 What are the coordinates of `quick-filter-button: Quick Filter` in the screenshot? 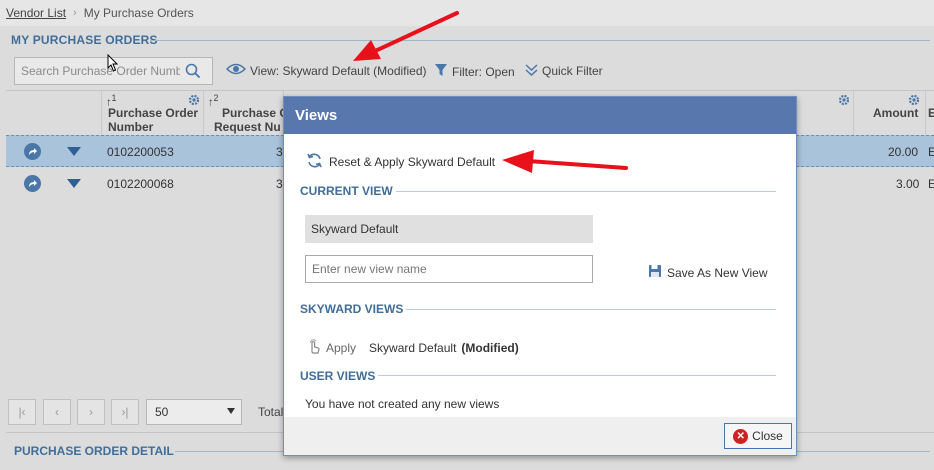 It's located at (564, 71).